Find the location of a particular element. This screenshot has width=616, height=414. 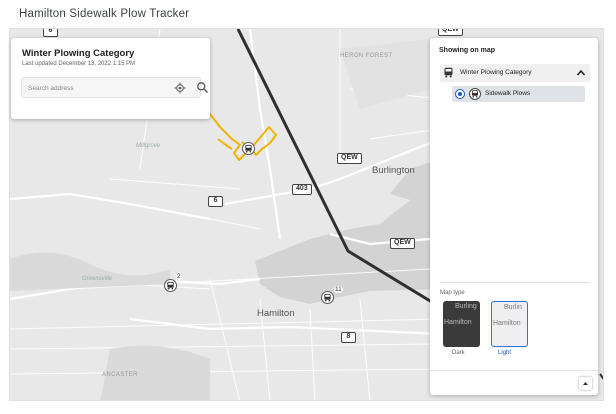

app-title: Hamilton Sidewalk Plow Tracker is located at coordinates (104, 14).